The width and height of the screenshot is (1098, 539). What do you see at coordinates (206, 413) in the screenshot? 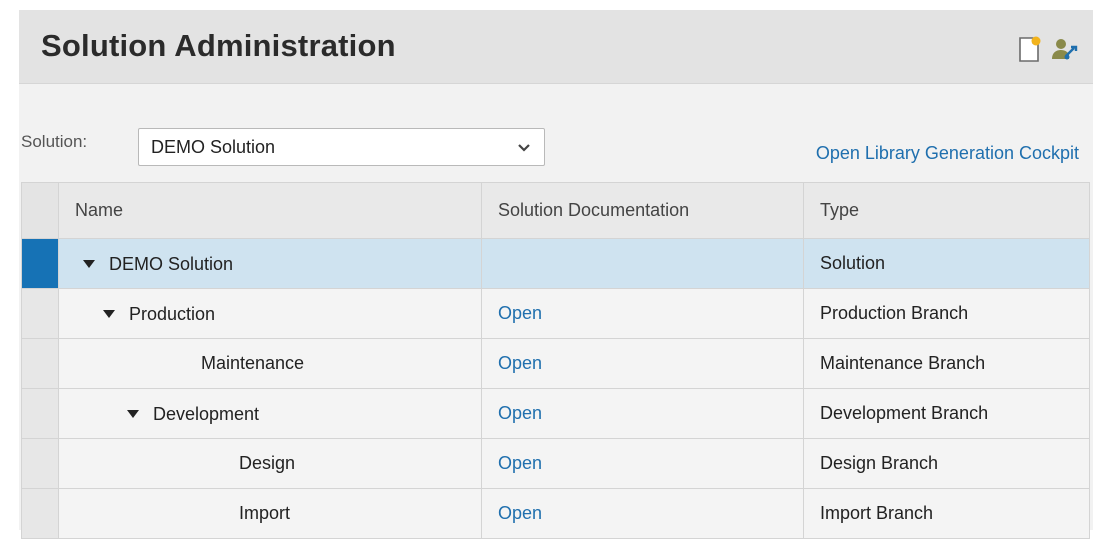
I see `node-label: Development` at bounding box center [206, 413].